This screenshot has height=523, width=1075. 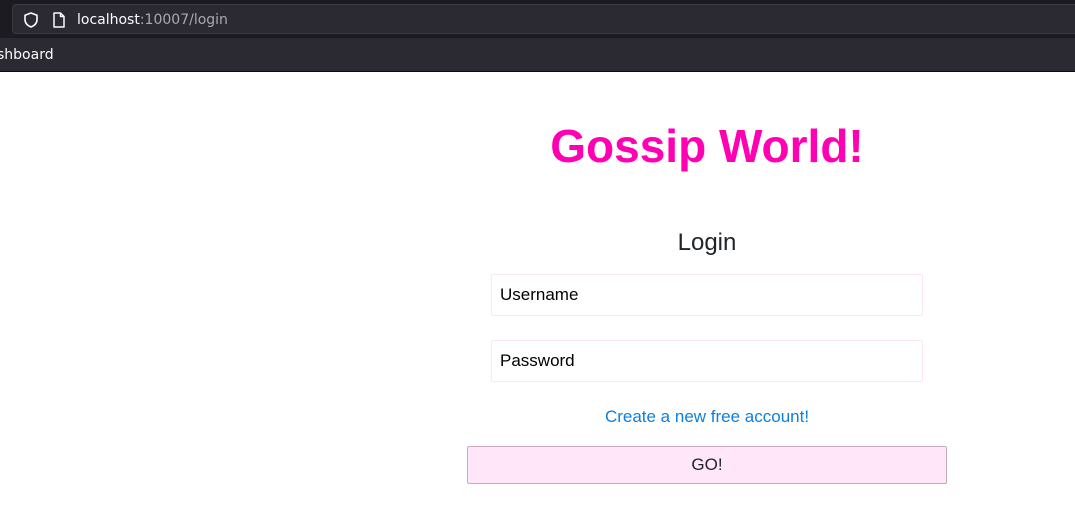 I want to click on page-icon, so click(x=59, y=20).